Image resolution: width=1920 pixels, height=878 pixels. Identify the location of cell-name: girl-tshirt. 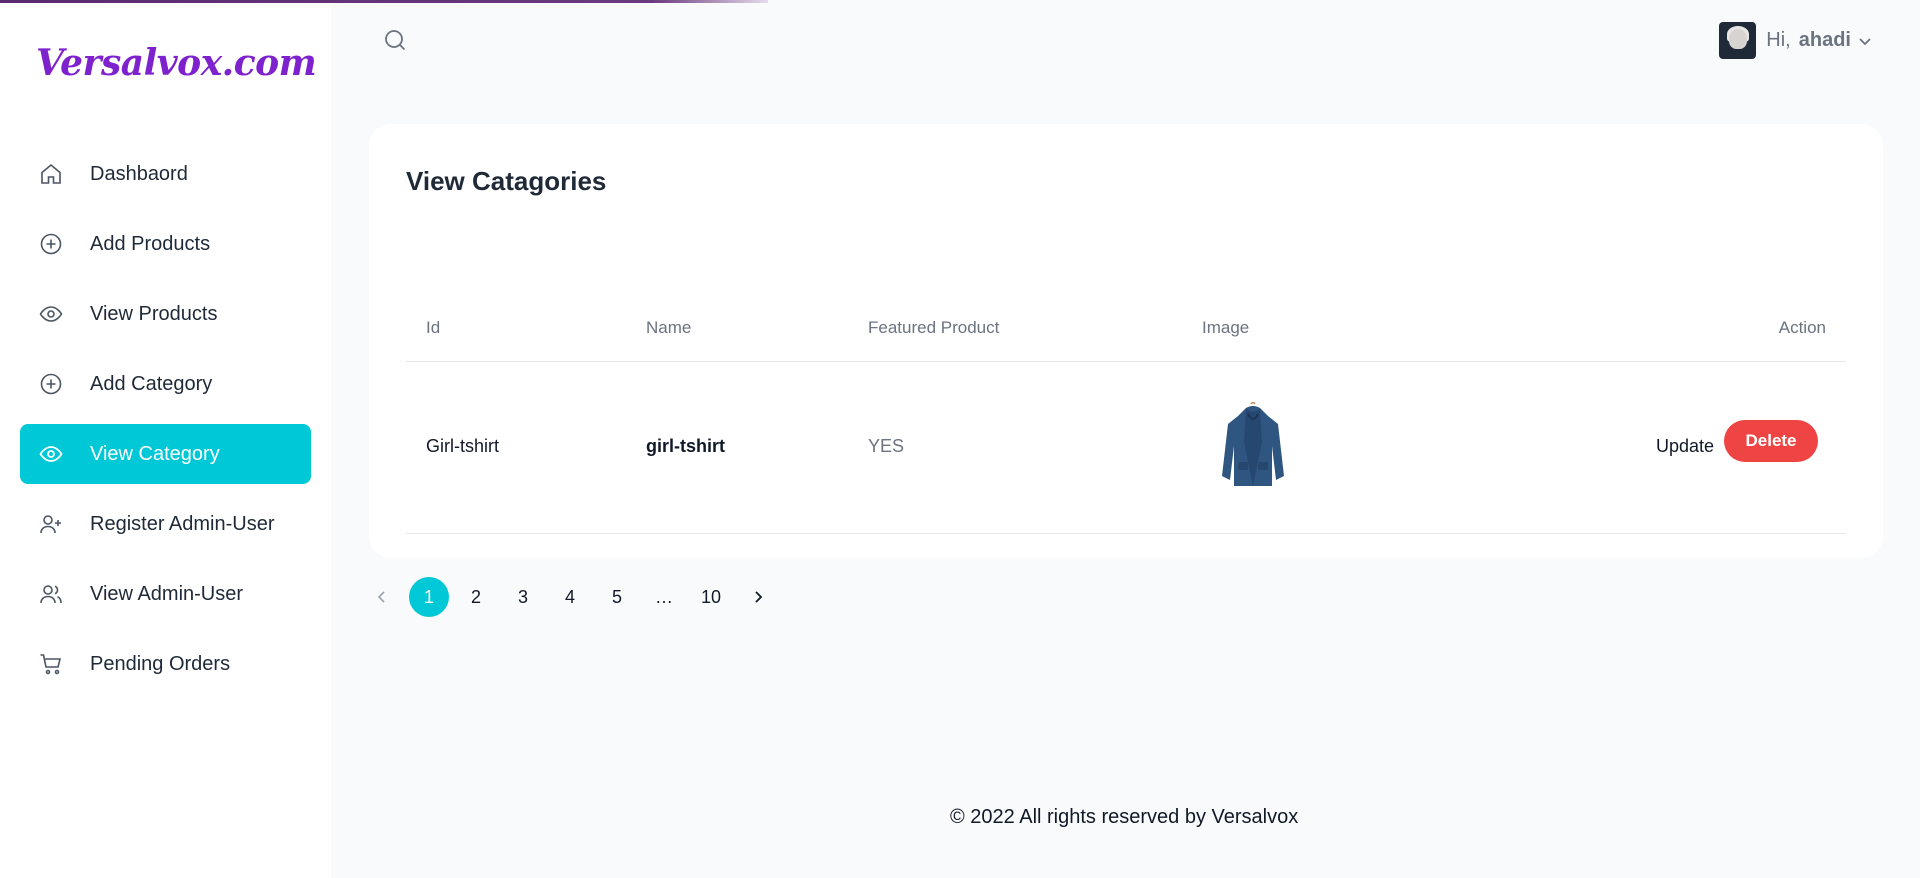
(685, 446).